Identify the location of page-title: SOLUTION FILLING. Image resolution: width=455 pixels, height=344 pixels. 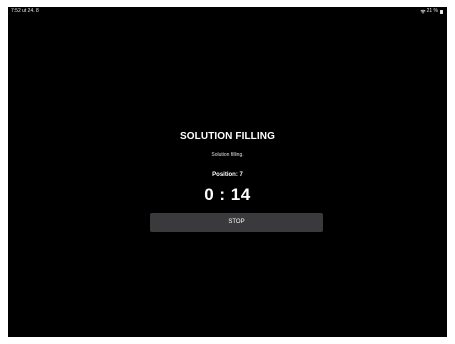
(227, 136).